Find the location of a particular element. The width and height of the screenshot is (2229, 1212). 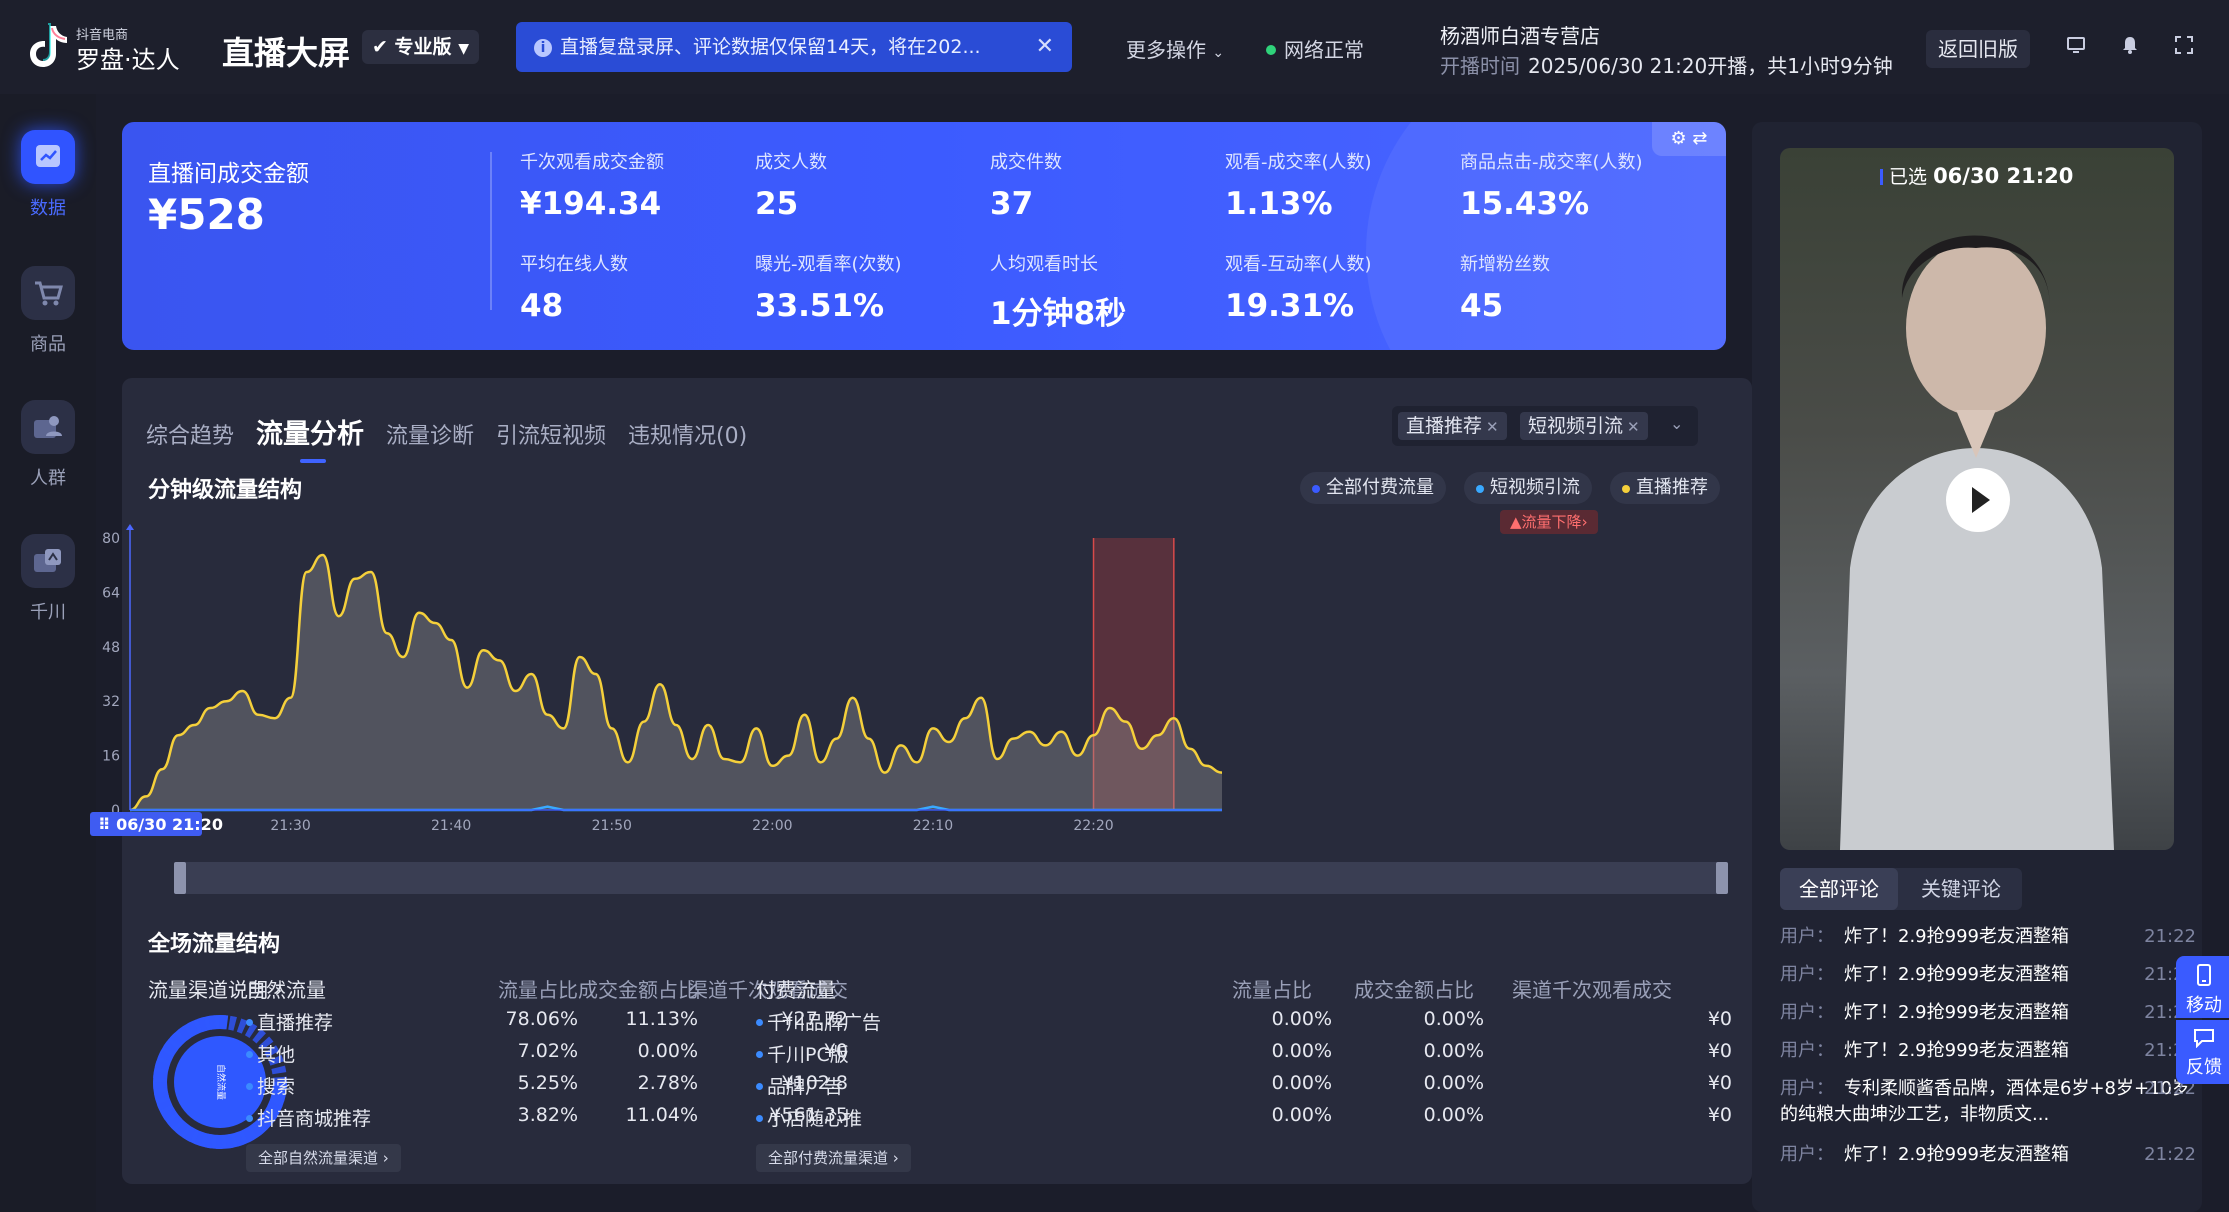

tab-key-comments: 关键评论 is located at coordinates (1961, 889).